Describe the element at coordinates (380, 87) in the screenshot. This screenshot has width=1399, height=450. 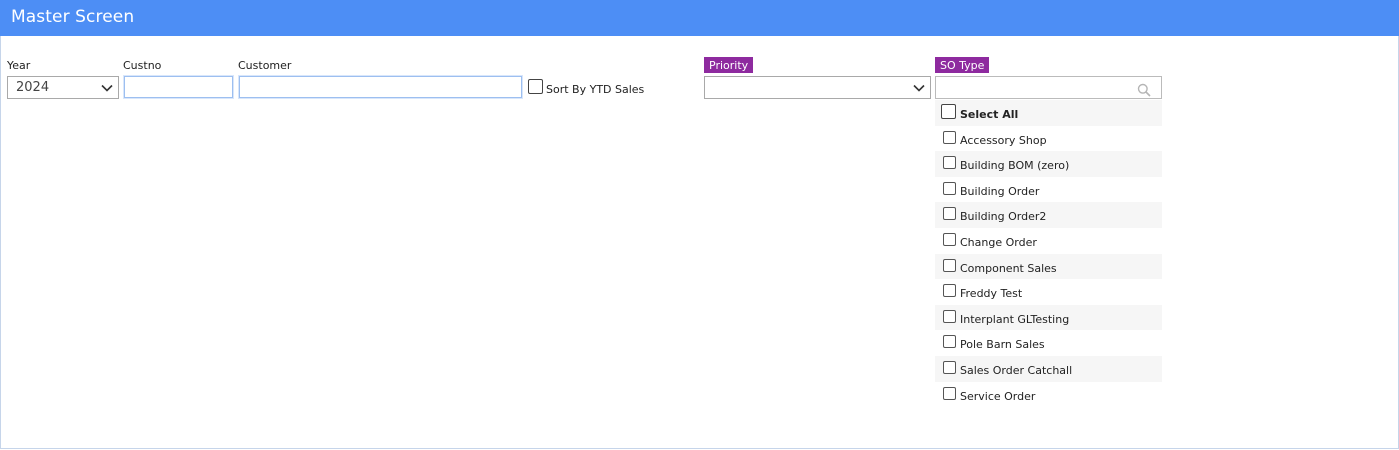
I see `customer-input` at that location.